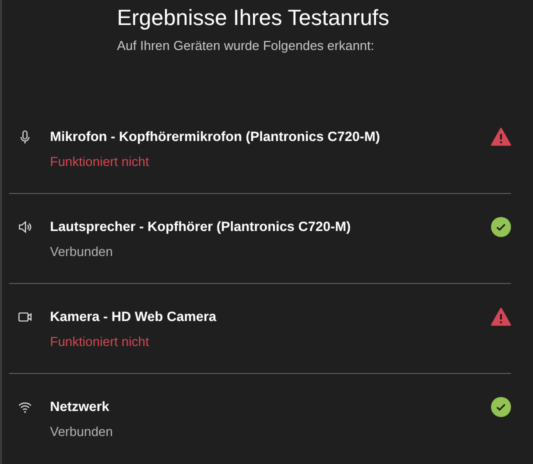 The width and height of the screenshot is (533, 464). Describe the element at coordinates (246, 46) in the screenshot. I see `dialog-subtitle: Auf Ihren Geräten wurde Folgendes erkannt:` at that location.